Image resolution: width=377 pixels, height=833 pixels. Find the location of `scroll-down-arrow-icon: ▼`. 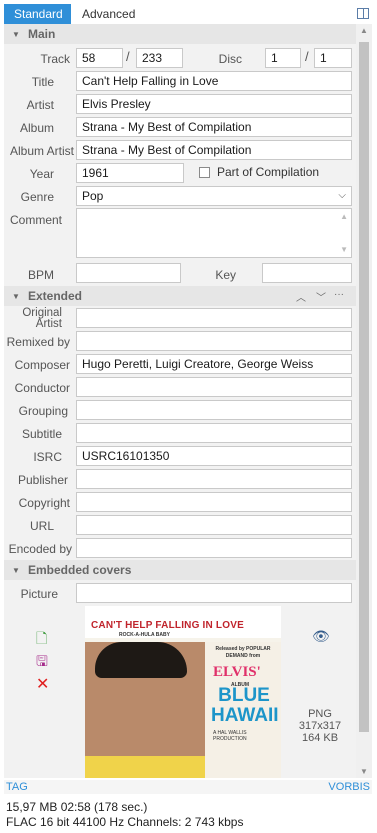

scroll-down-arrow-icon: ▼ is located at coordinates (364, 771).